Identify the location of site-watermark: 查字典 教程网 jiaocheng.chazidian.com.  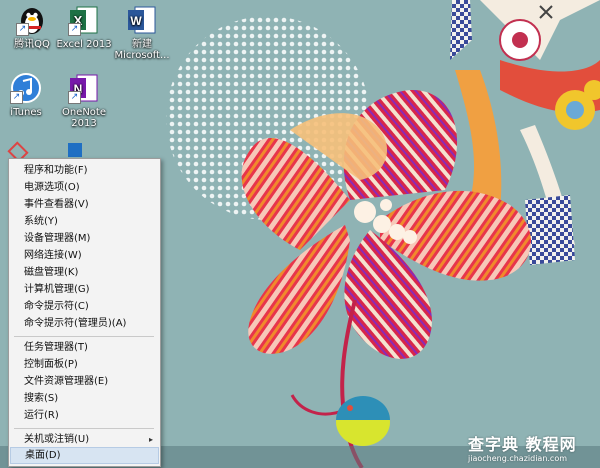
(532, 451).